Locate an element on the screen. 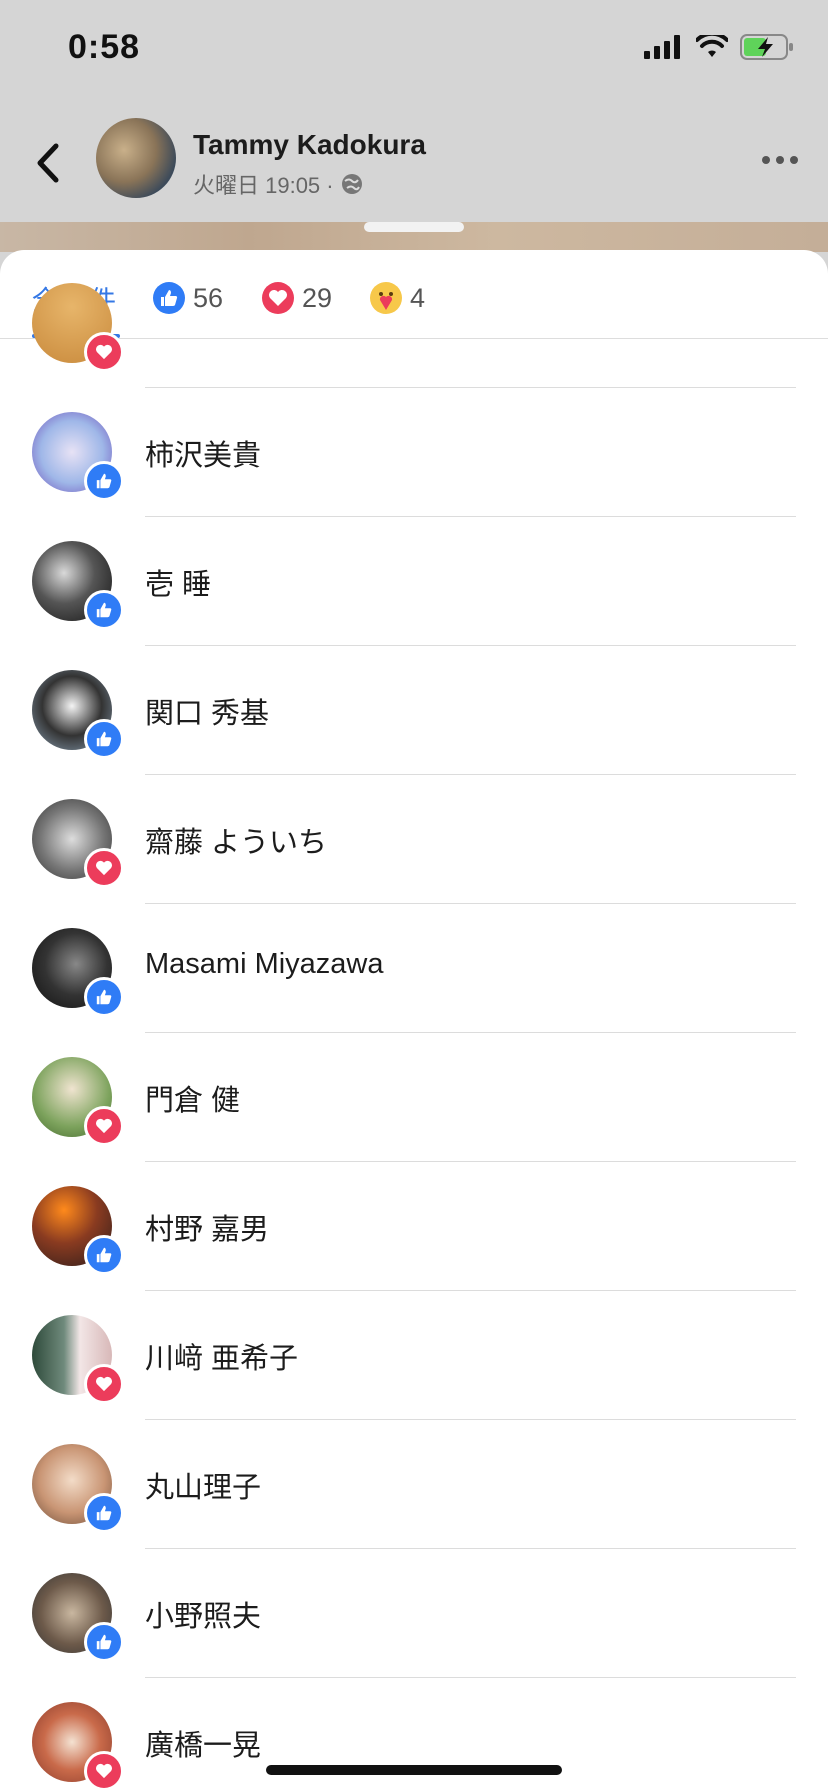 This screenshot has height=1792, width=828. author-name: Tammy Kadokura is located at coordinates (309, 145).